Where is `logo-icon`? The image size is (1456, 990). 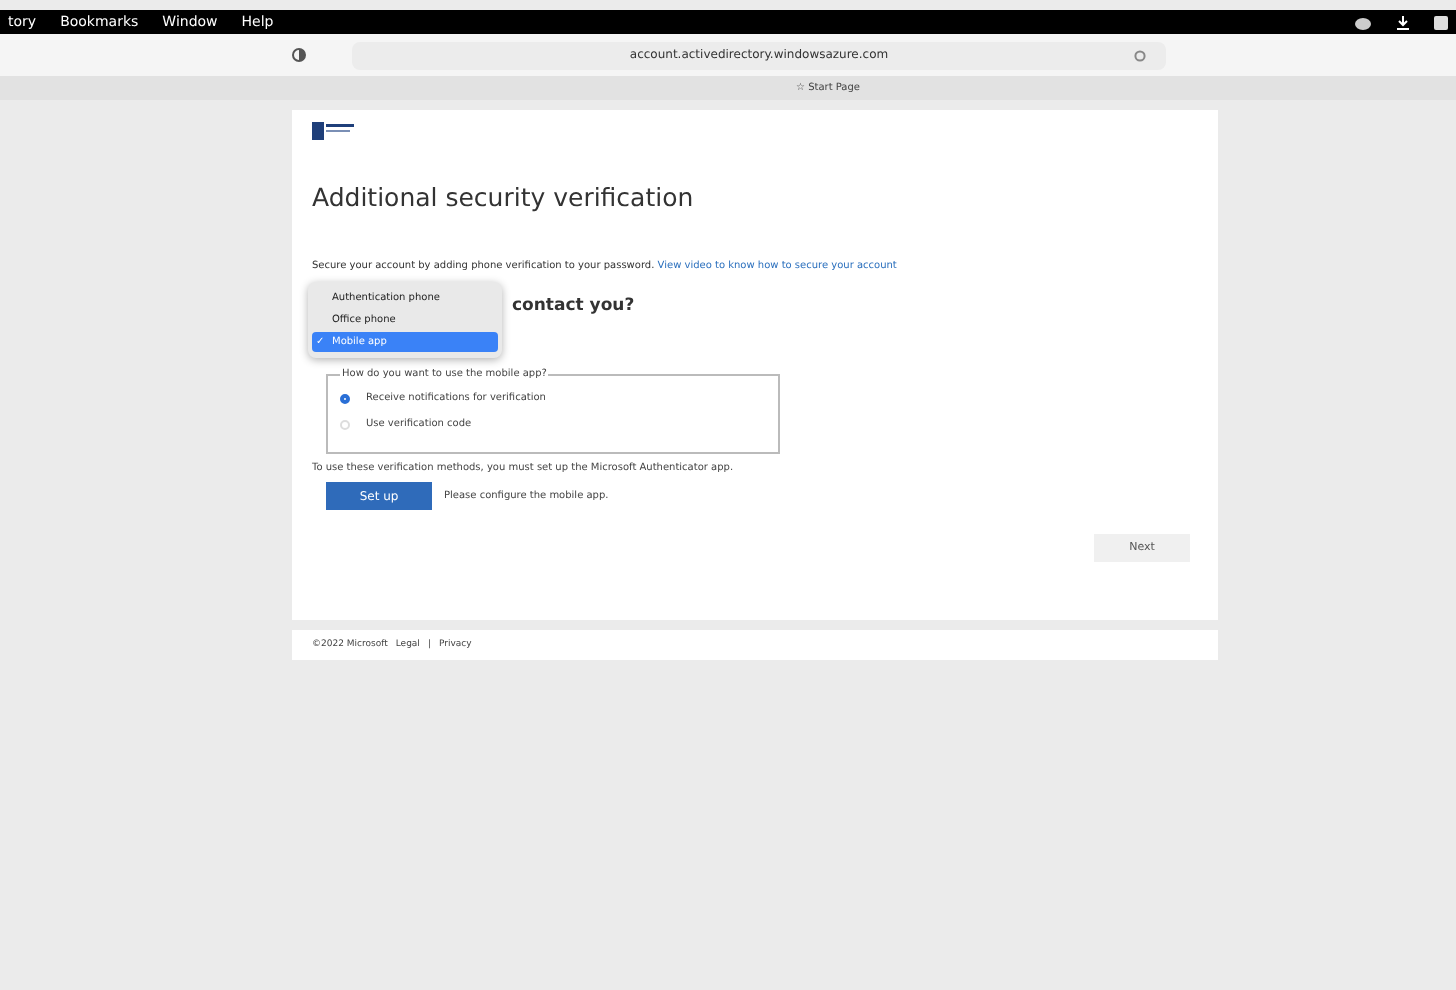 logo-icon is located at coordinates (334, 131).